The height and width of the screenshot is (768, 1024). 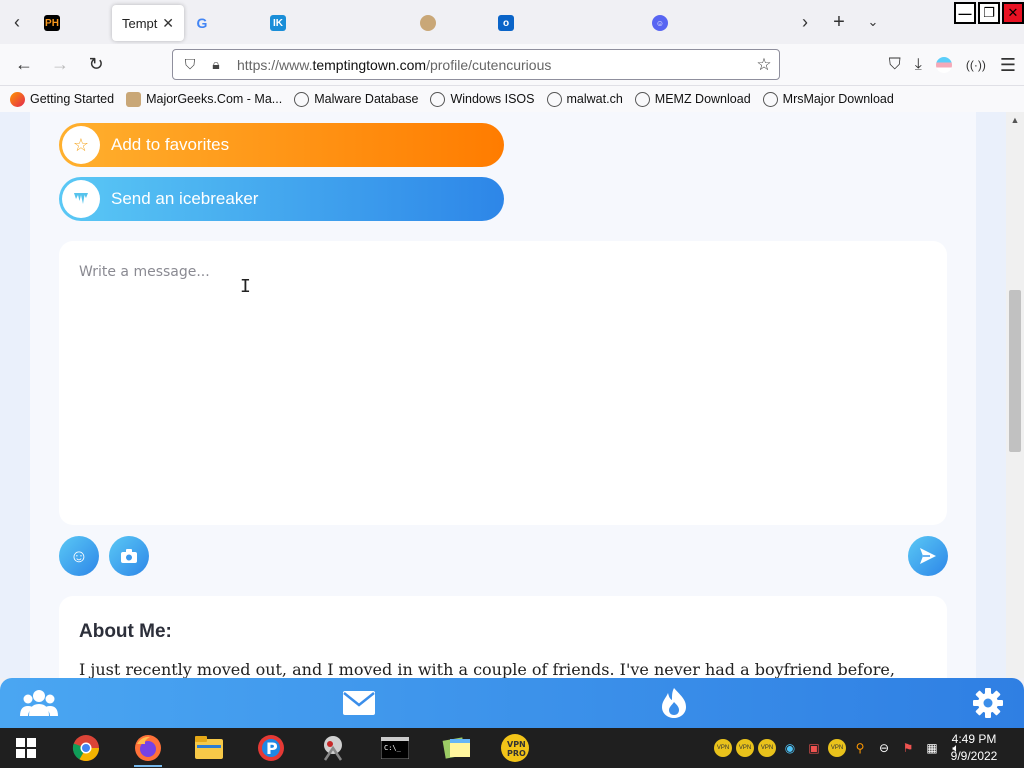 What do you see at coordinates (281, 145) in the screenshot?
I see `add-to-favorites-button: ☆ Add to favorites` at bounding box center [281, 145].